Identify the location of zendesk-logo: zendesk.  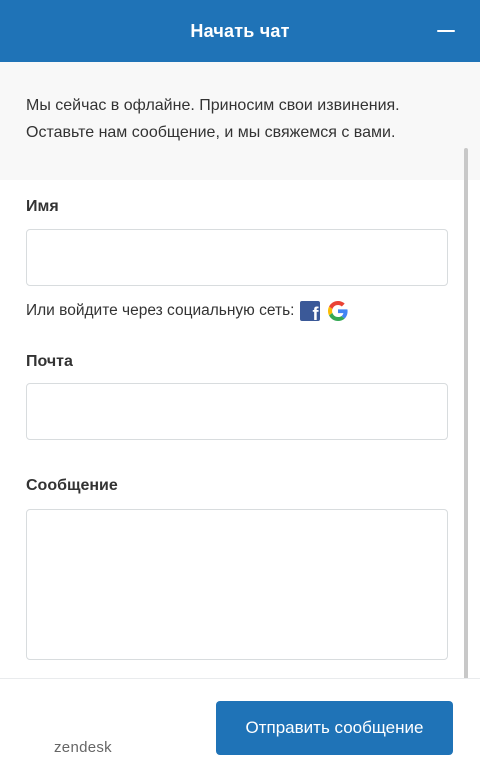
(83, 747).